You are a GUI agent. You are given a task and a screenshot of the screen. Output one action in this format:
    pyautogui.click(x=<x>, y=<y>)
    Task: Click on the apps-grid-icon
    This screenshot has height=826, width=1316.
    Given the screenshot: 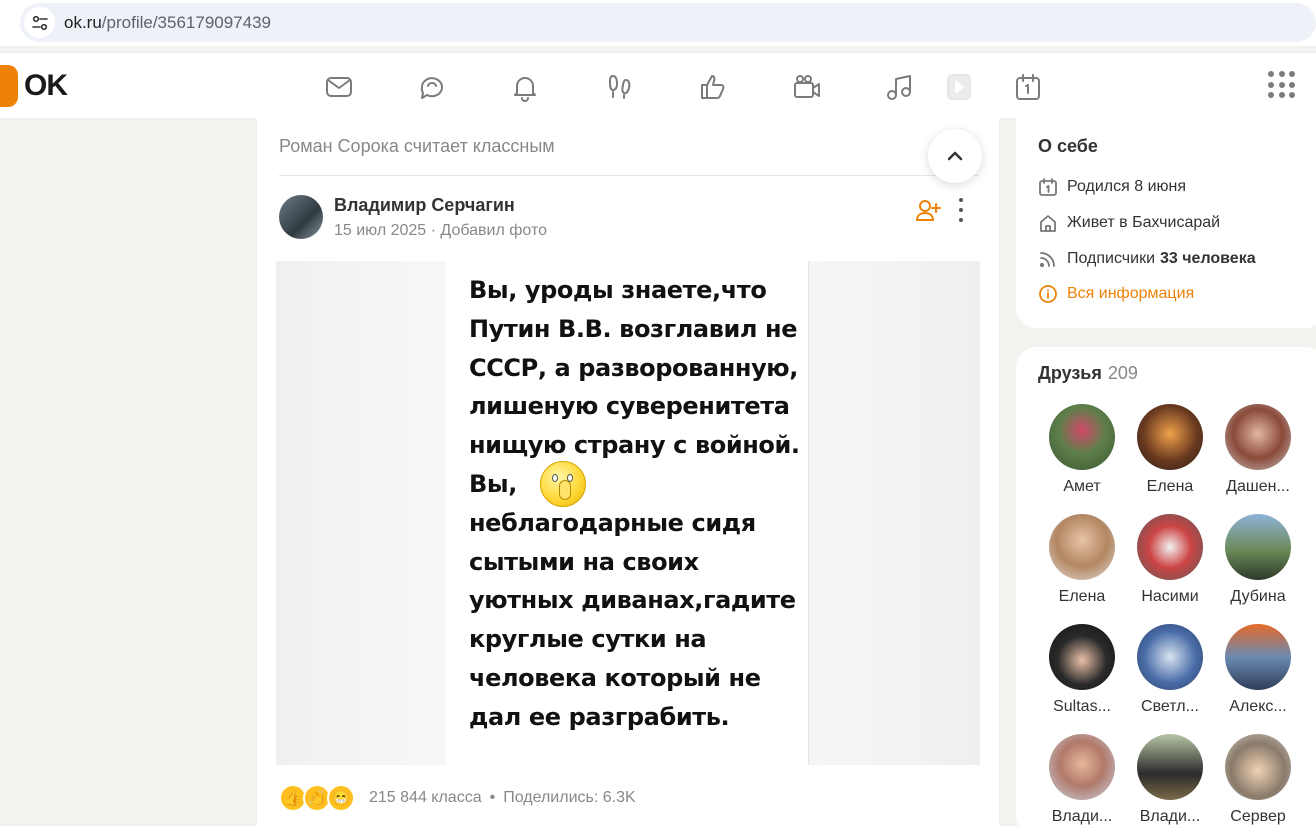 What is the action you would take?
    pyautogui.click(x=1282, y=85)
    